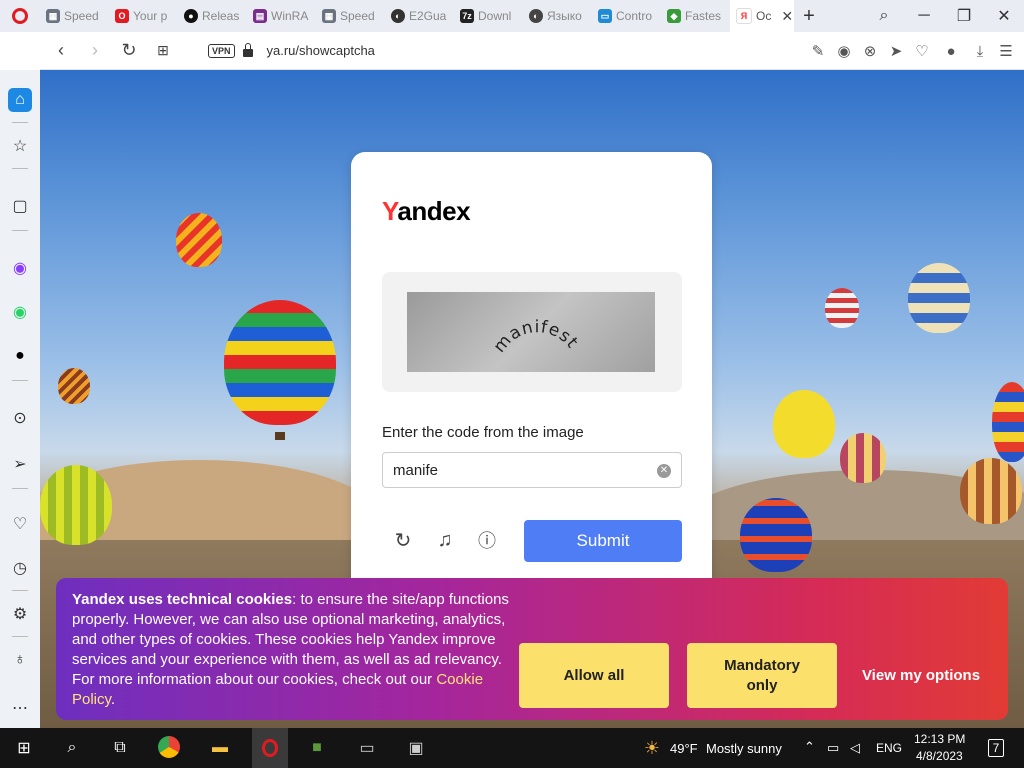 The height and width of the screenshot is (768, 1024). I want to click on volume-icon: ◁, so click(855, 748).